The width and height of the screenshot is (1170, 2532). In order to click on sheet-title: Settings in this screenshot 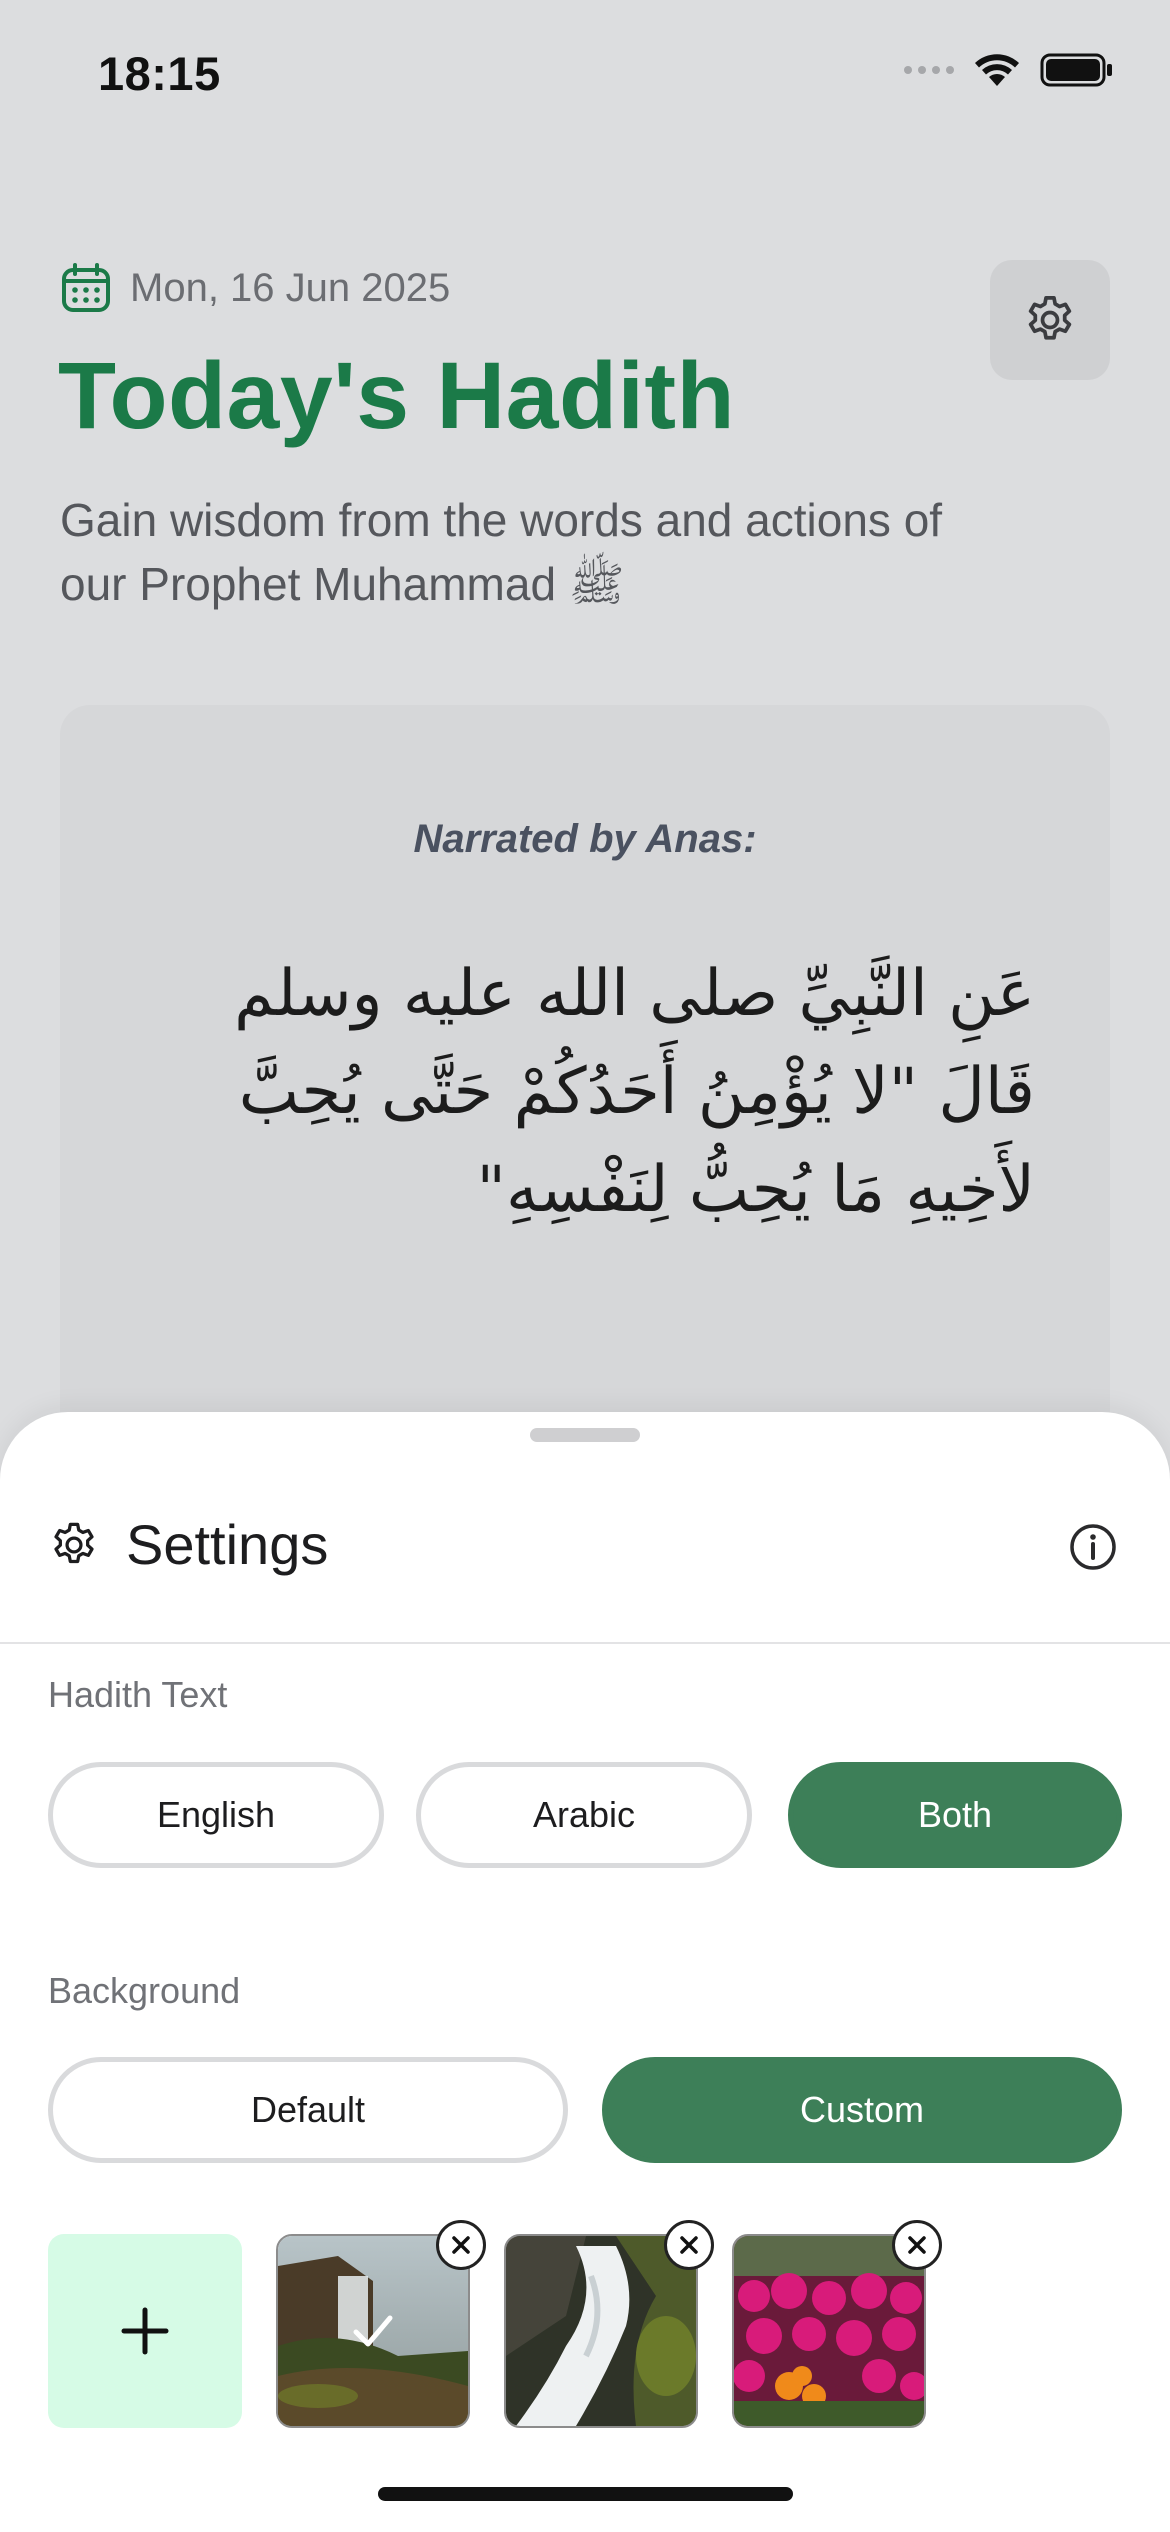, I will do `click(227, 1544)`.